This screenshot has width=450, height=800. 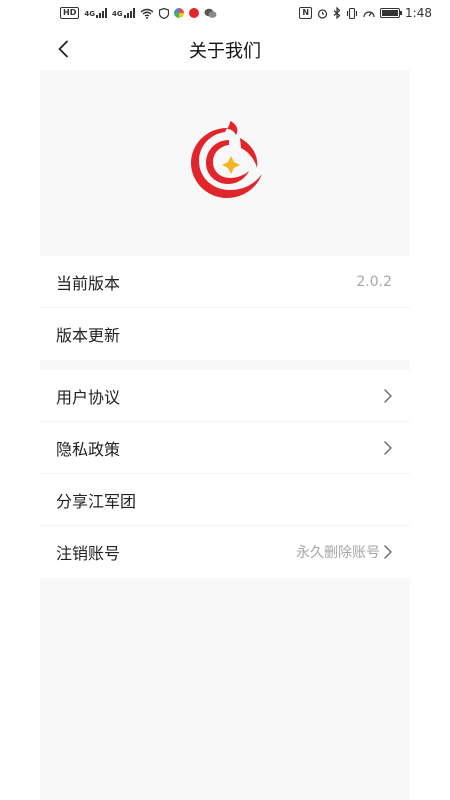 What do you see at coordinates (70, 13) in the screenshot?
I see `hd-icon: HD` at bounding box center [70, 13].